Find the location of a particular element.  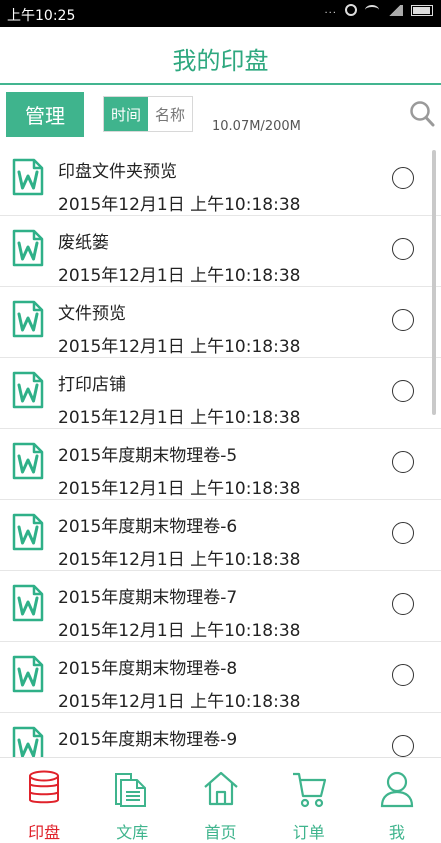

tab-label: 首页 is located at coordinates (220, 832).